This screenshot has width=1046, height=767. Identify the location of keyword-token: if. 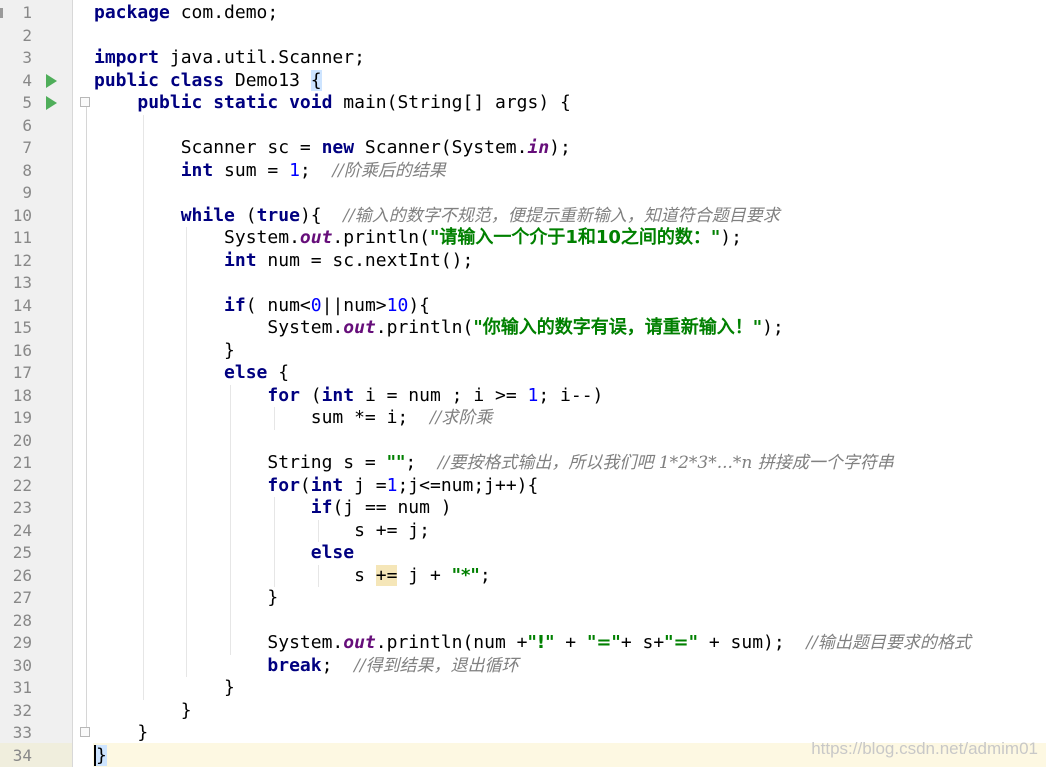
(235, 305).